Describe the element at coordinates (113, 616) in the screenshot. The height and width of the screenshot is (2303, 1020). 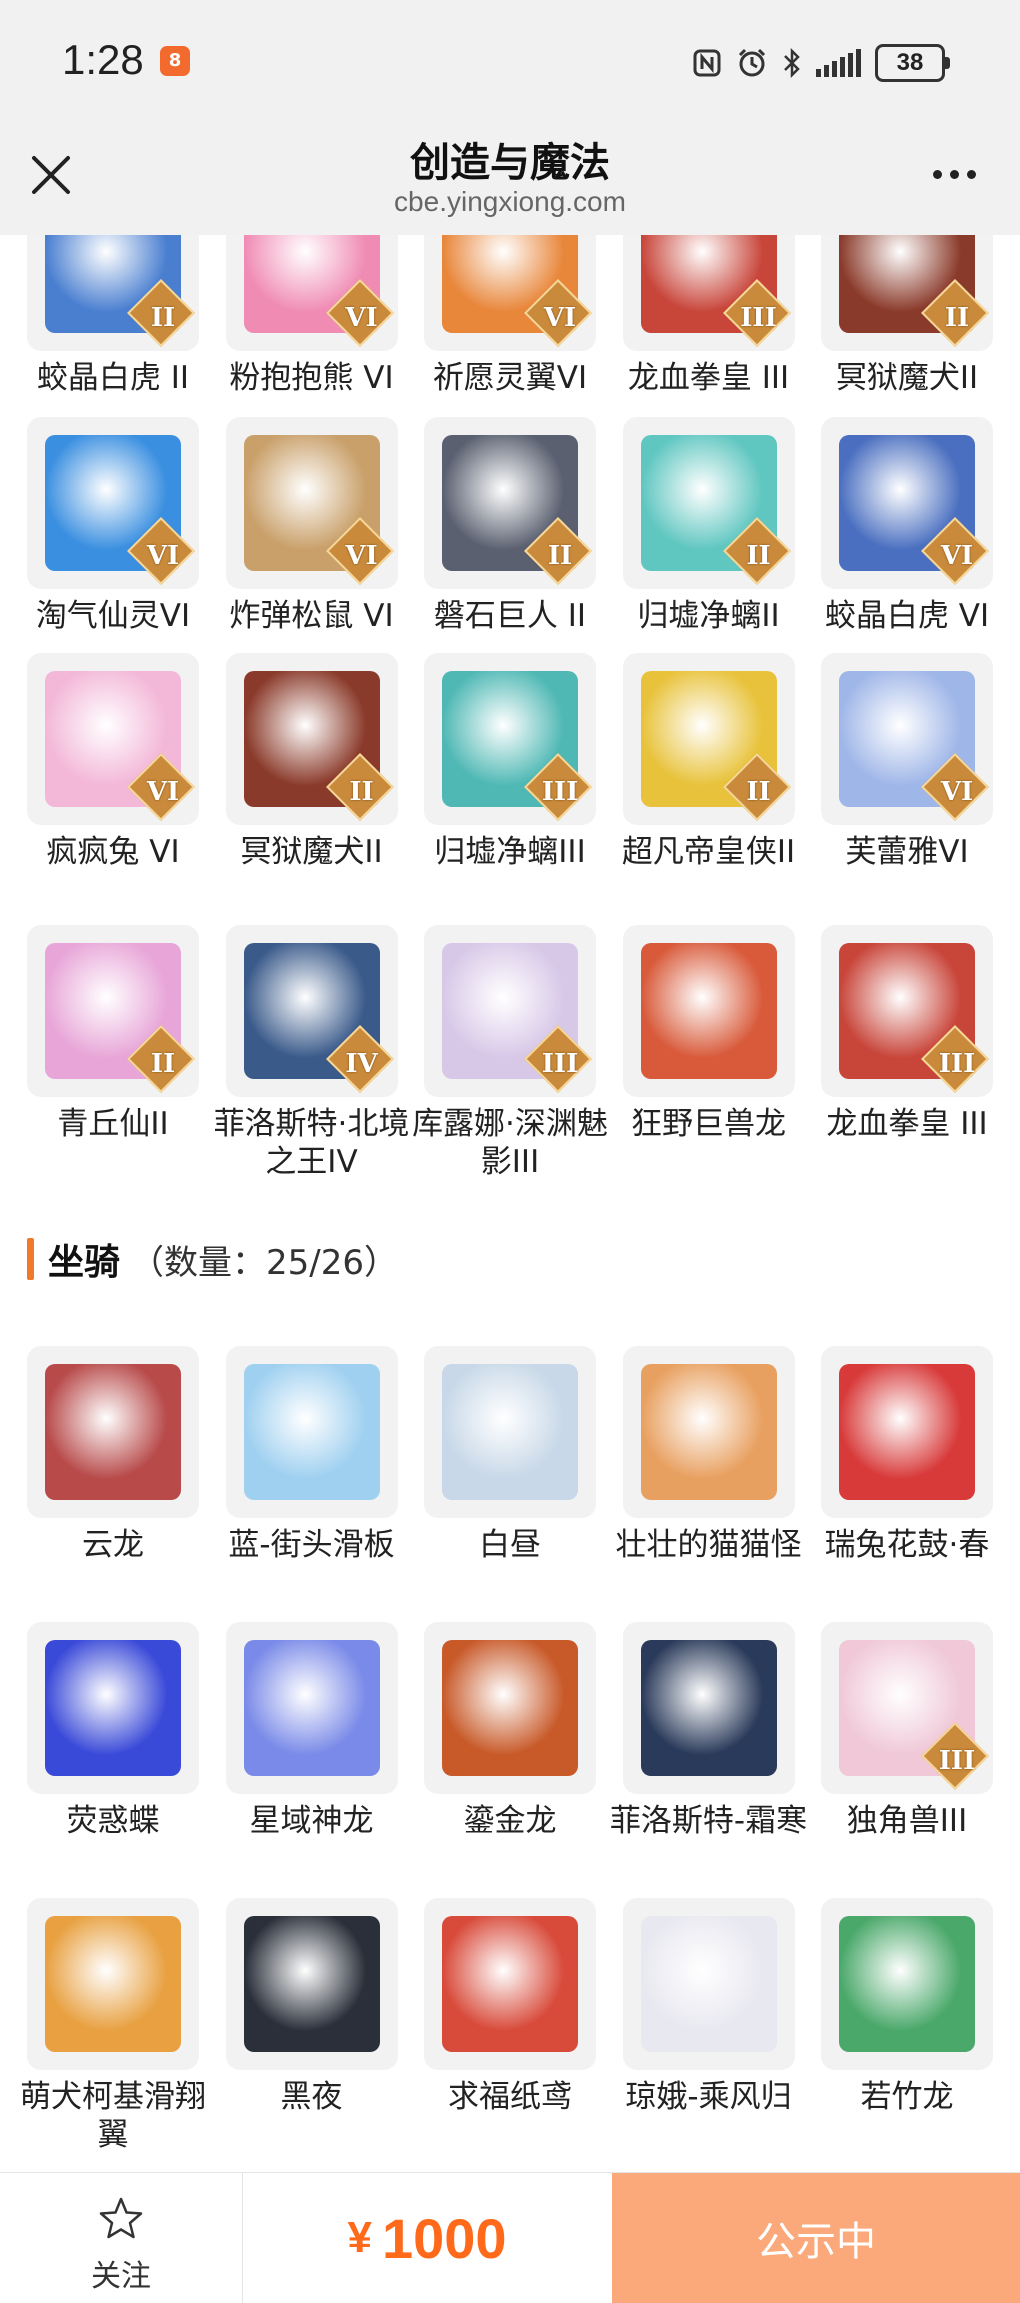
I see `item-name: 淘气仙灵VI` at that location.